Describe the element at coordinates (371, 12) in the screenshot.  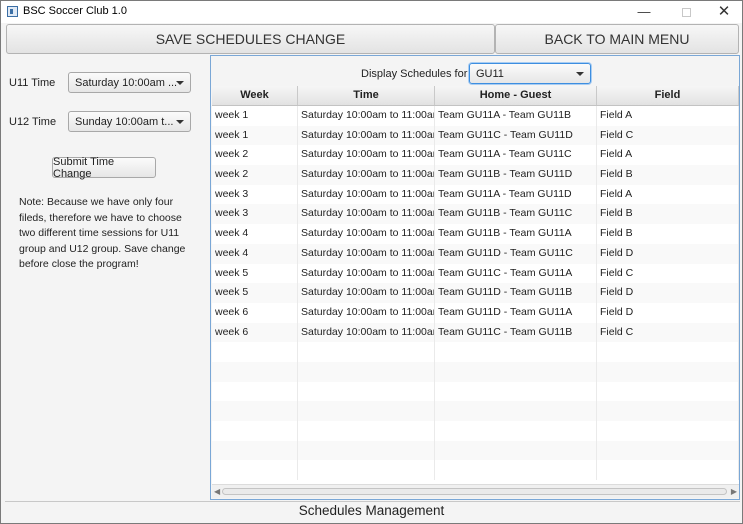
I see `title-bar: BSC Soccer Club 1.0 — ✕` at that location.